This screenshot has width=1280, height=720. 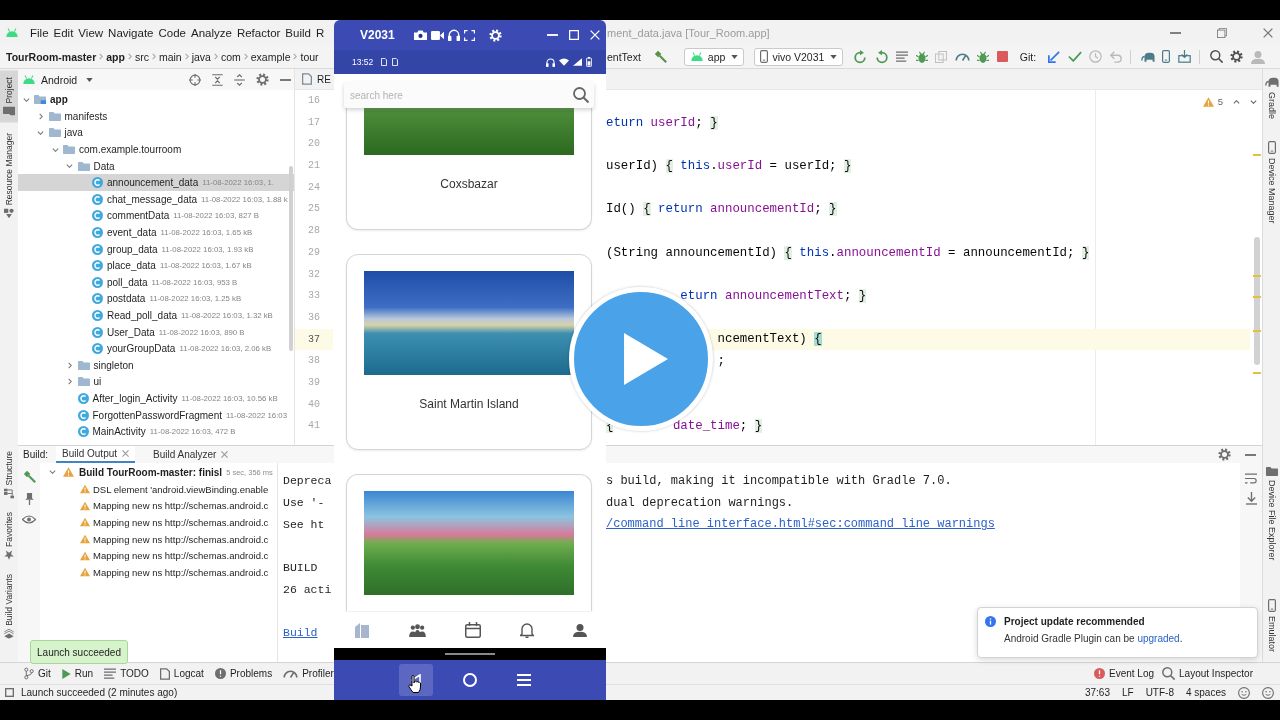 I want to click on indent-setting: 4 spaces, so click(x=1205, y=692).